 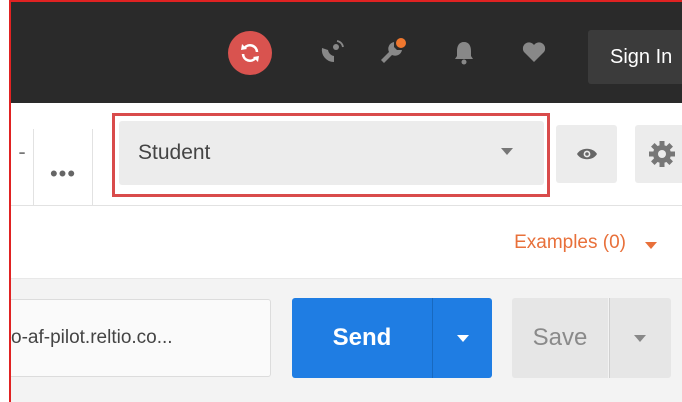 I want to click on sync-icon, so click(x=250, y=53).